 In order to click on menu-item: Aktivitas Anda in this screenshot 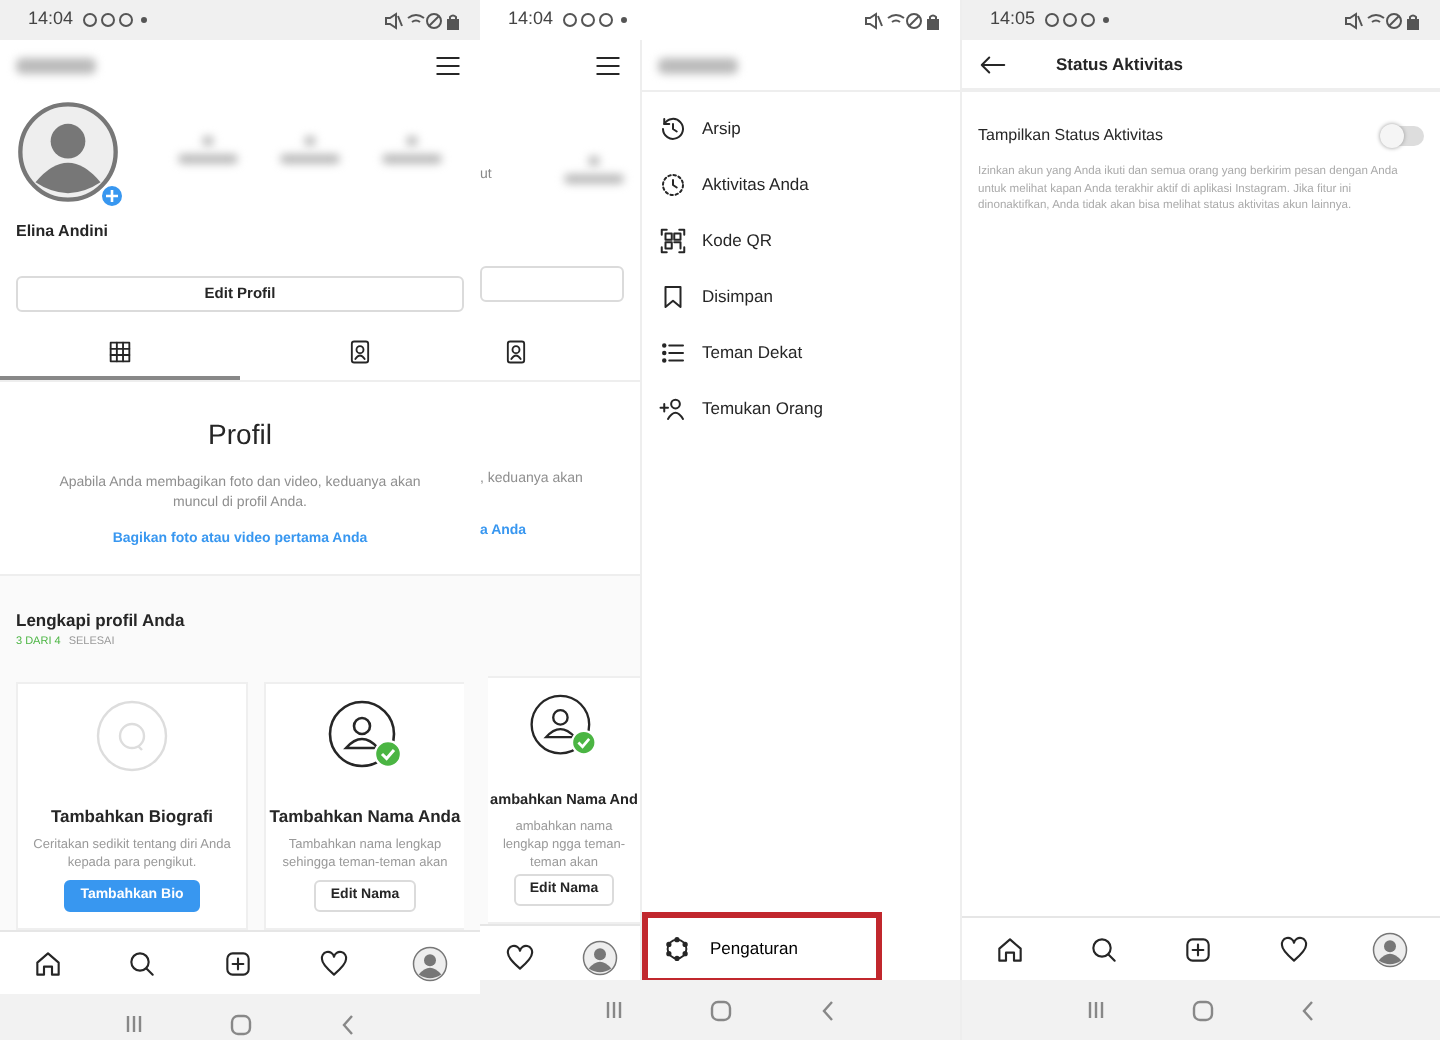, I will do `click(801, 184)`.